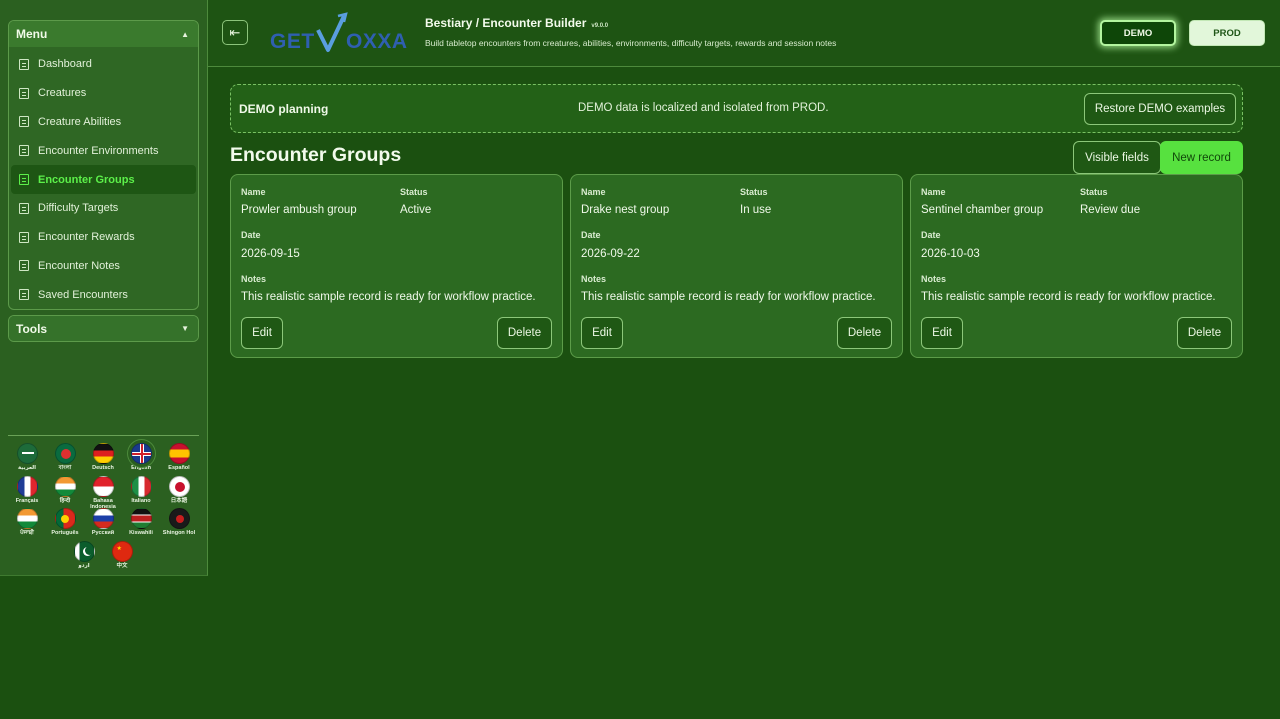  I want to click on tools-panel-header: Tools ▼, so click(103, 328).